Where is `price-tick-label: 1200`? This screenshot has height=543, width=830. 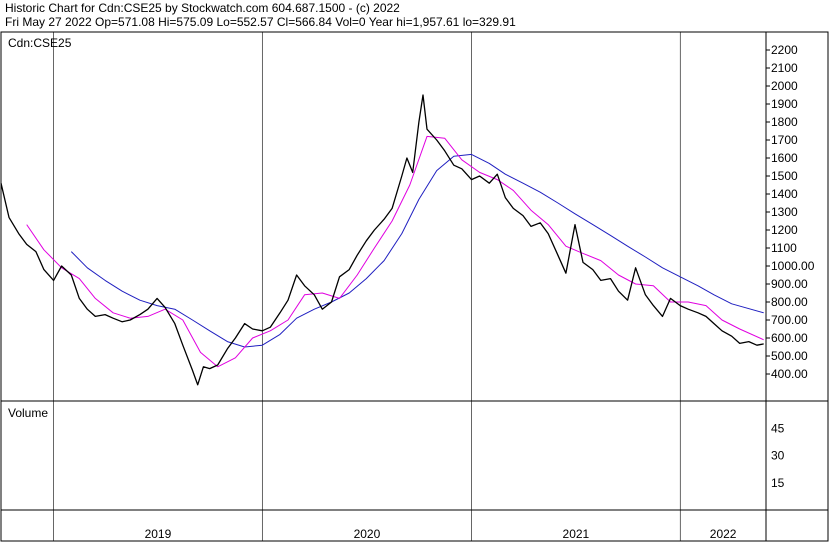
price-tick-label: 1200 is located at coordinates (784, 230).